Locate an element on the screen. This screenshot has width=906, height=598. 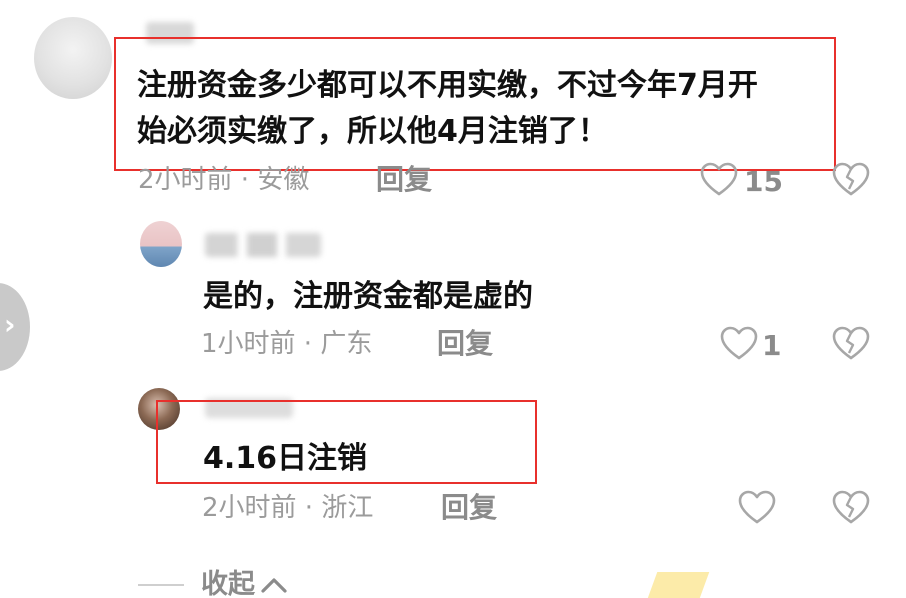
chevron-up-icon is located at coordinates (274, 585).